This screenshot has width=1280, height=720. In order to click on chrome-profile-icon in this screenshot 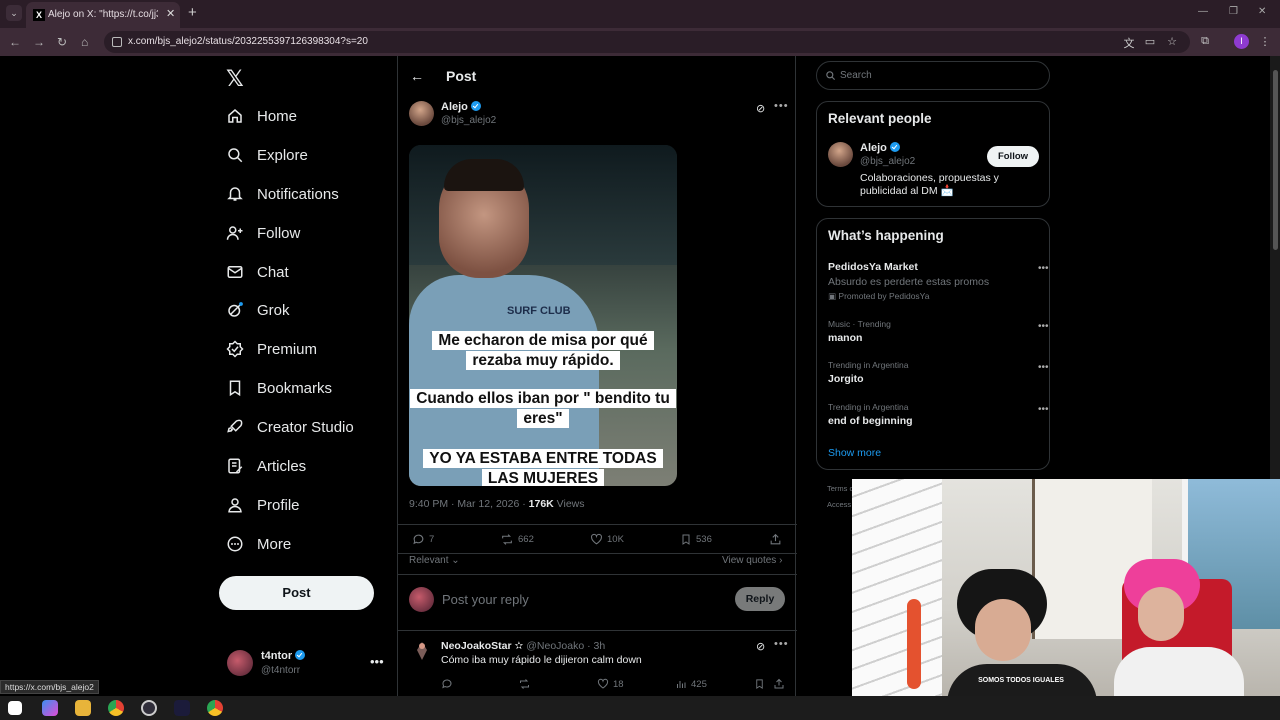, I will do `click(215, 708)`.